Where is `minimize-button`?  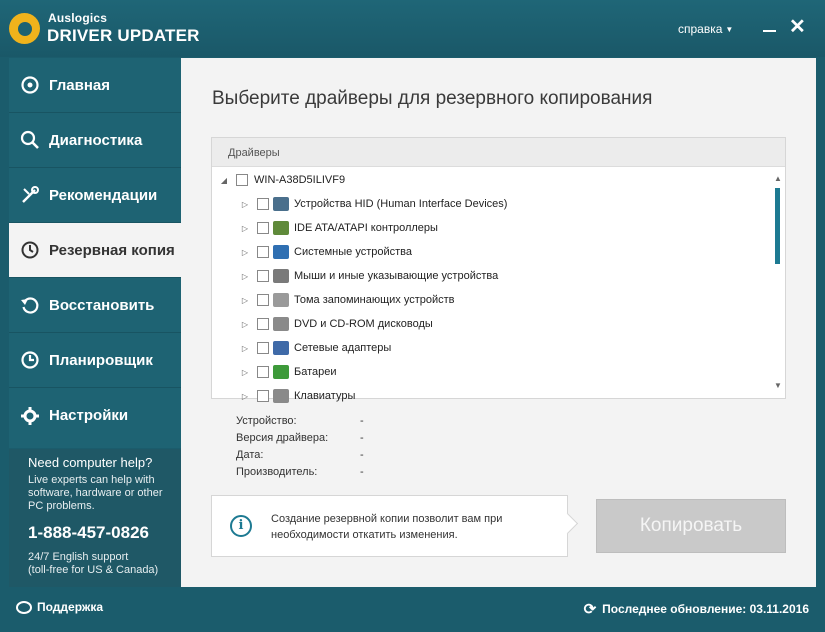
minimize-button is located at coordinates (769, 31).